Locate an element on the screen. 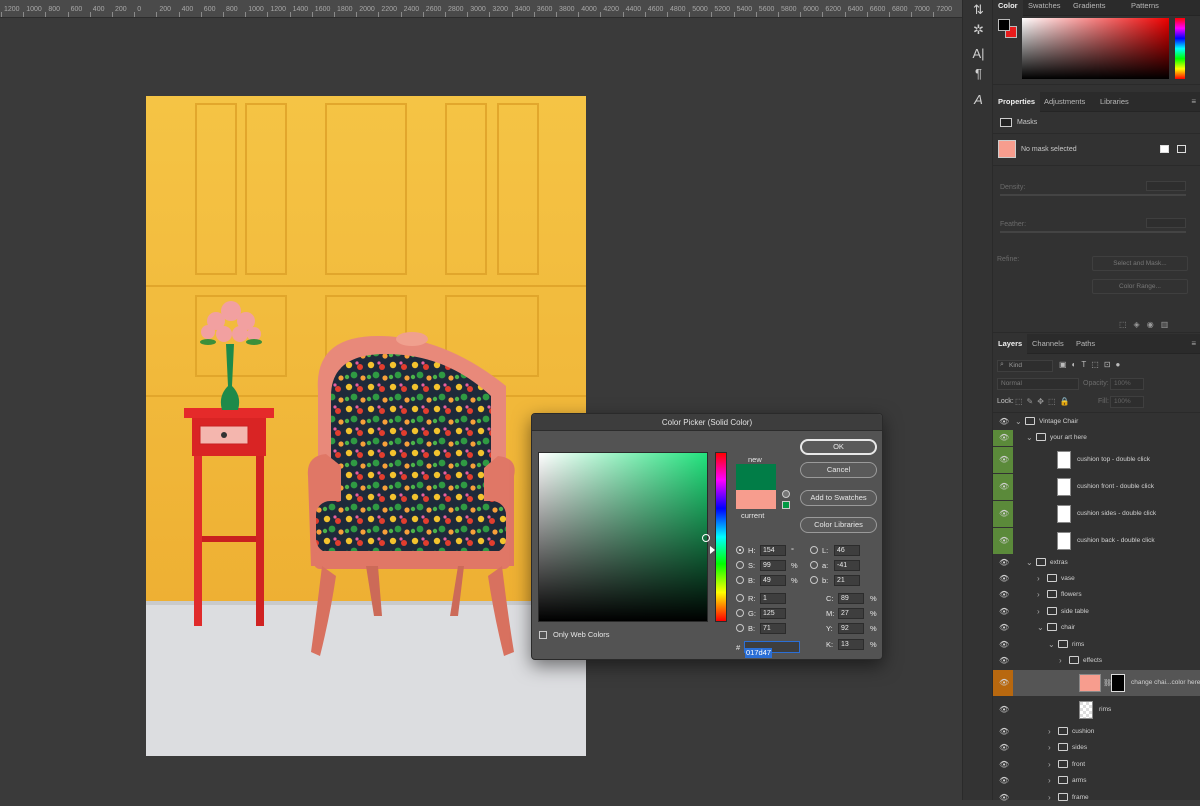 Image resolution: width=1200 pixels, height=806 pixels. tab-gradients: Gradients is located at coordinates (1089, 8).